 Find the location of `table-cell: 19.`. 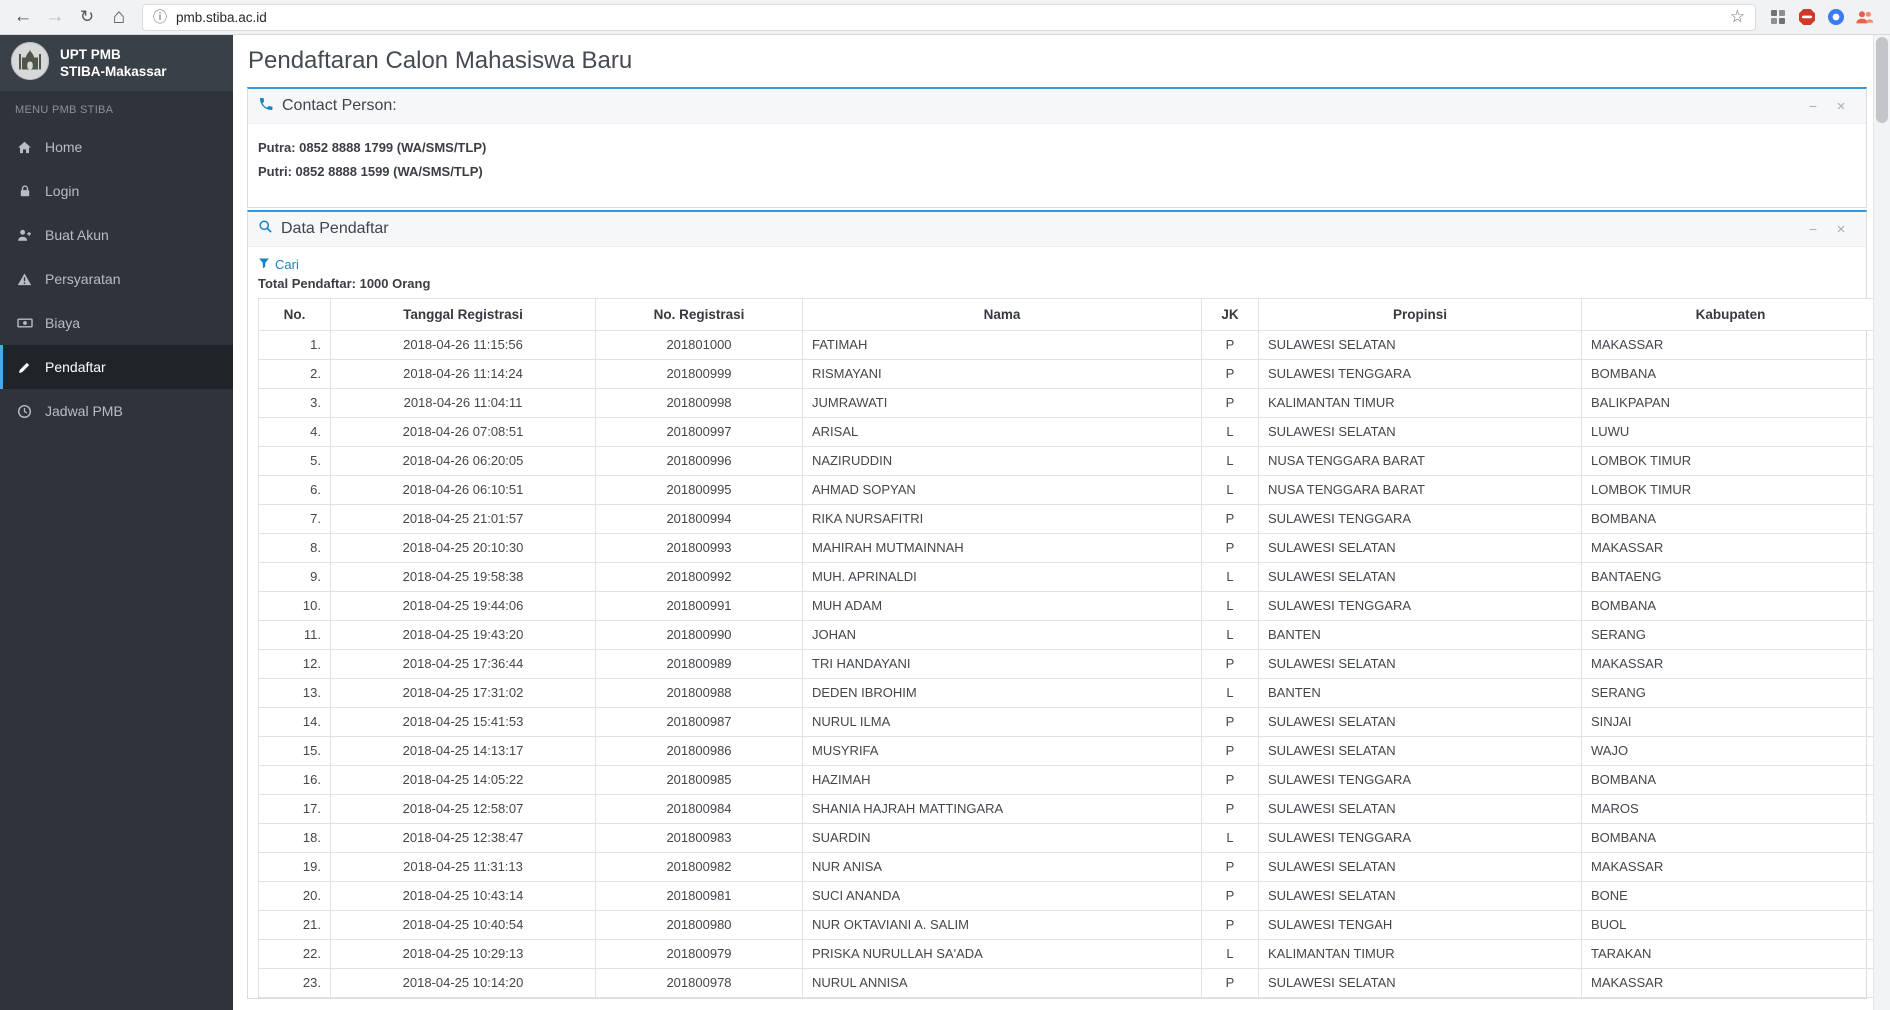

table-cell: 19. is located at coordinates (294, 867).